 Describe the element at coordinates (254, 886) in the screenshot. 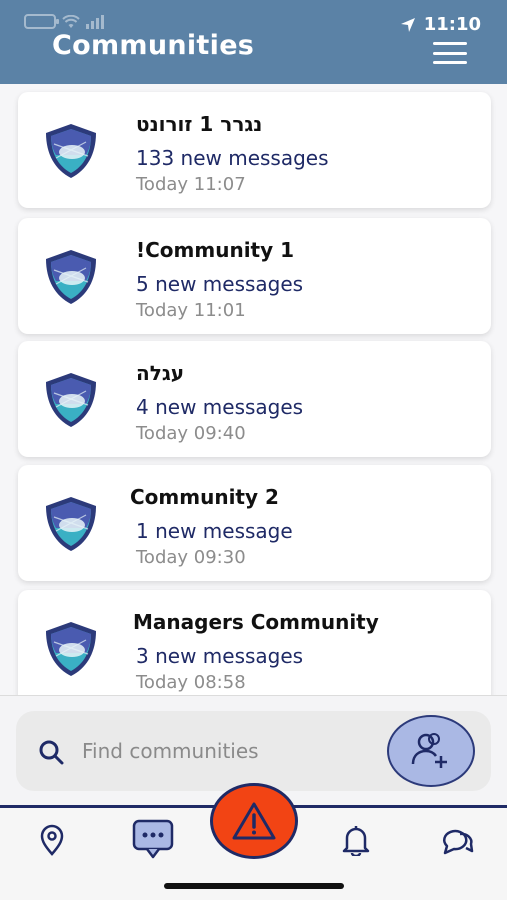

I see `home-indicator` at that location.